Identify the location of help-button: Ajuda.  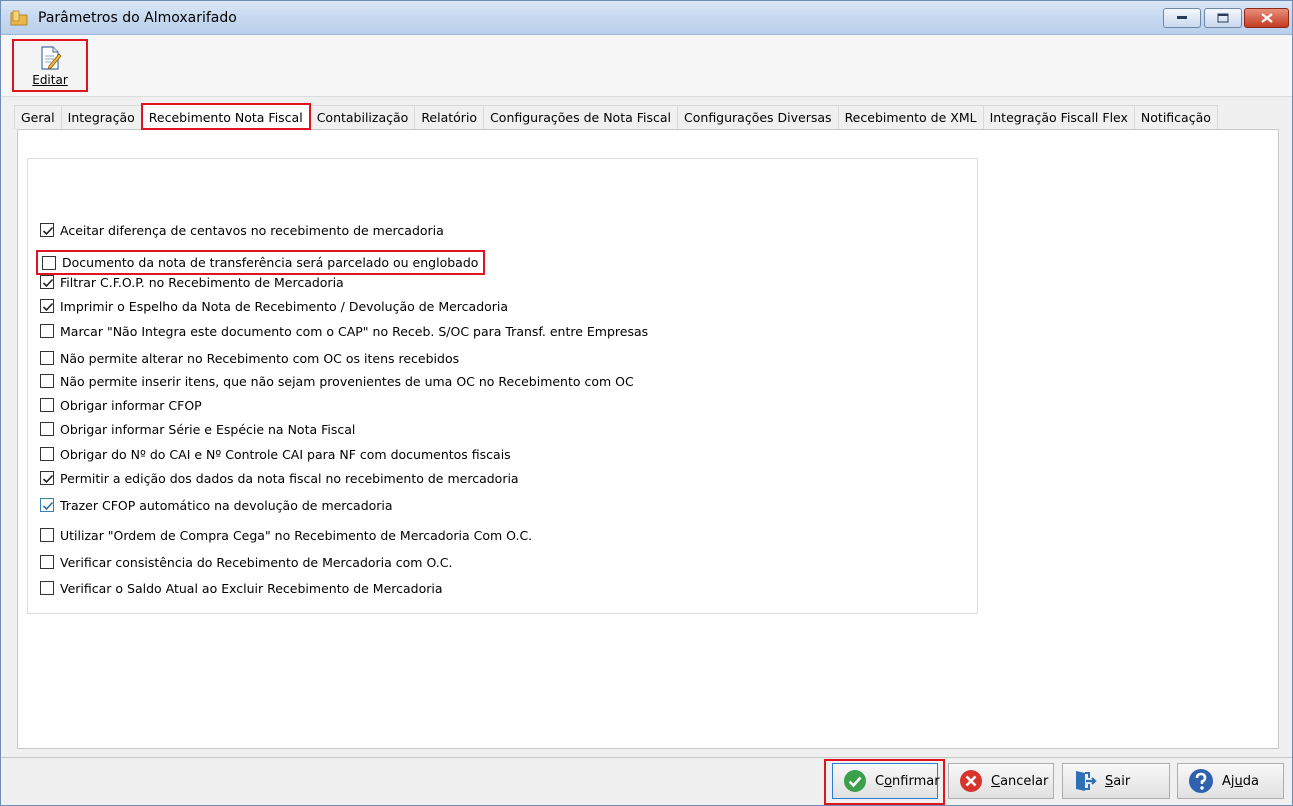
(1230, 781).